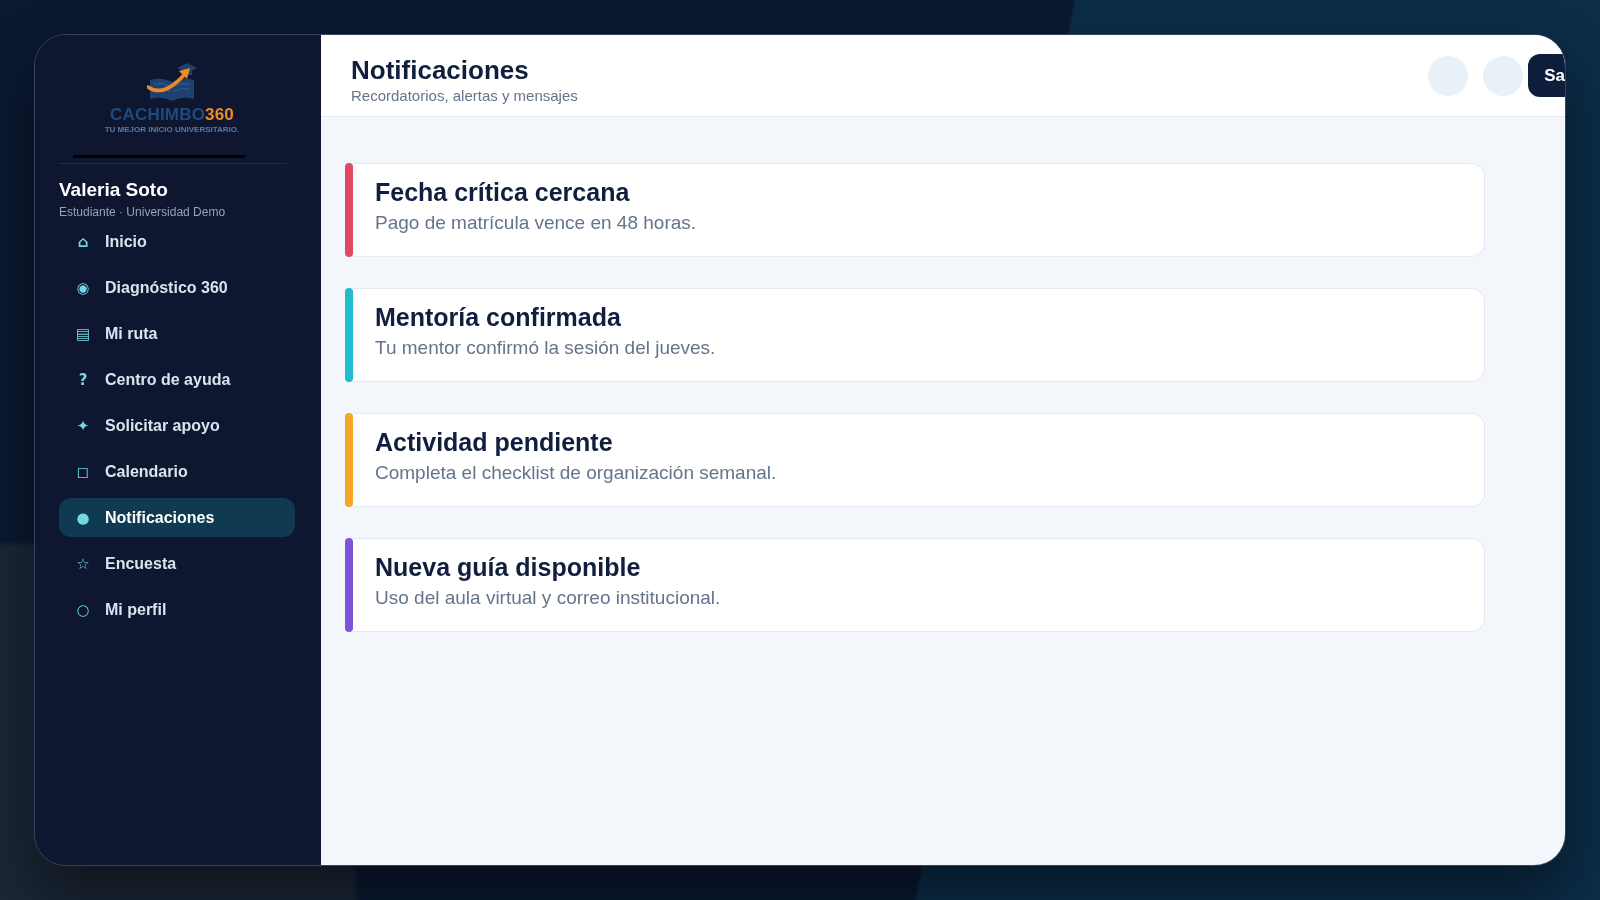  Describe the element at coordinates (498, 317) in the screenshot. I see `notification-title: Mentoría confirmada` at that location.